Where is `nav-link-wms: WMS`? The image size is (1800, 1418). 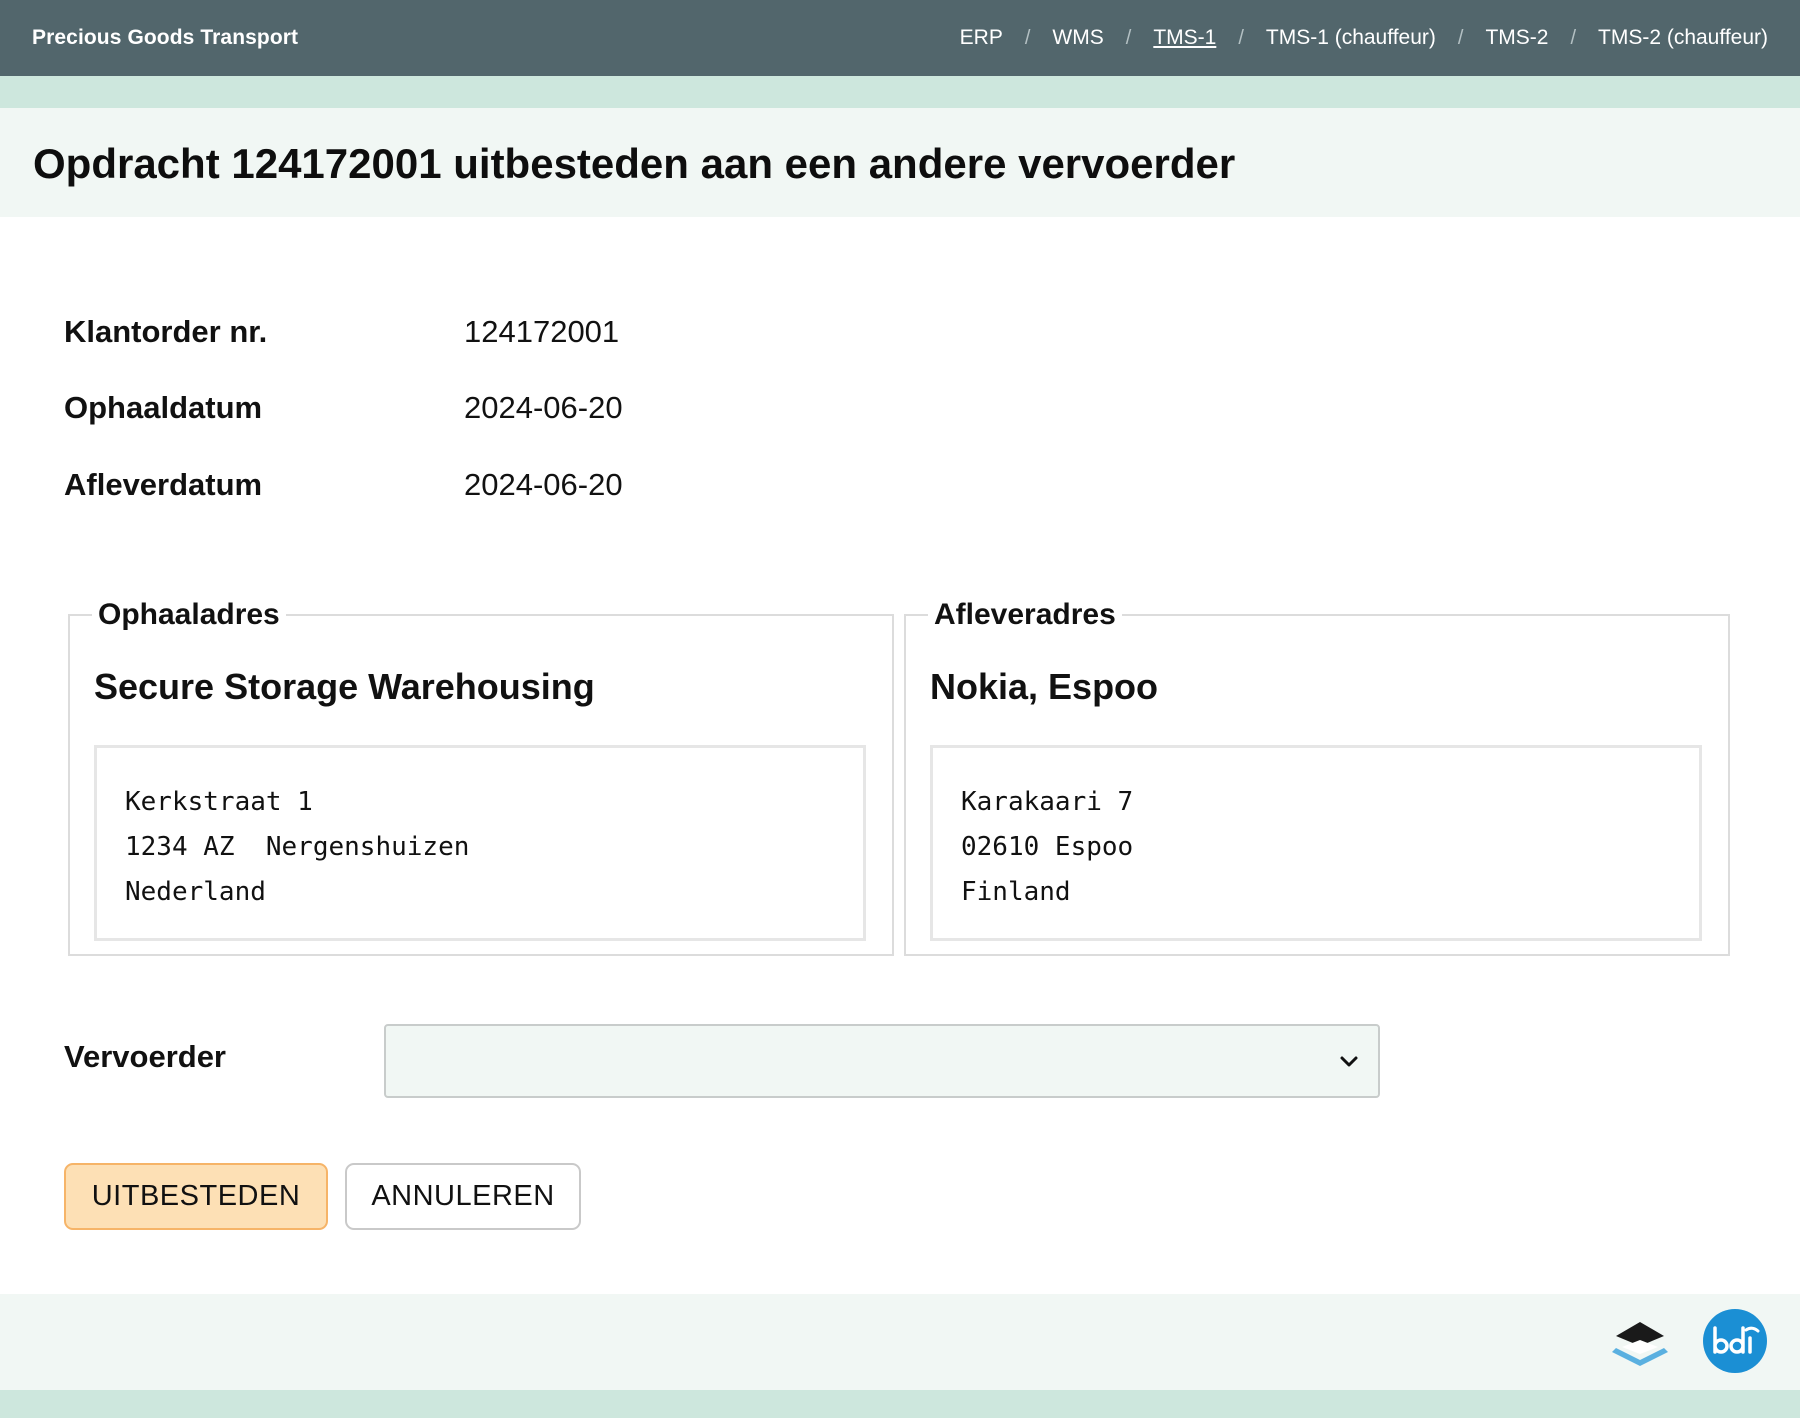 nav-link-wms: WMS is located at coordinates (1077, 38).